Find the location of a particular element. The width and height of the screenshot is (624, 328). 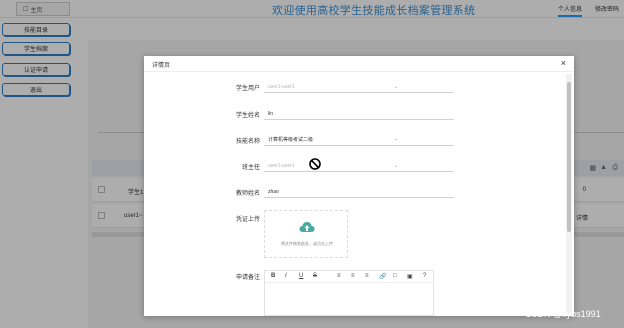

field-label: 学生姓名 is located at coordinates (247, 116).